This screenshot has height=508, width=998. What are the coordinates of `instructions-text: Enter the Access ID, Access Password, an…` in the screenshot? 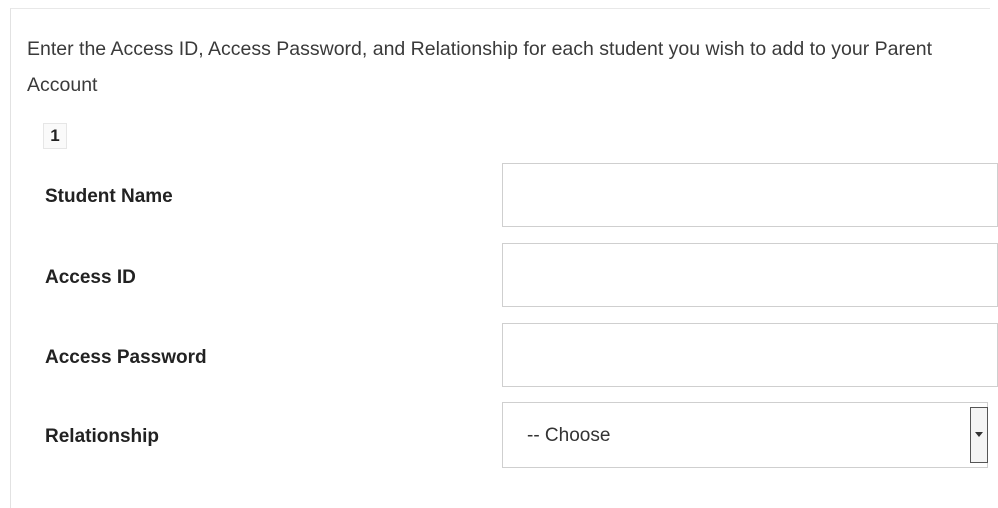 It's located at (480, 67).